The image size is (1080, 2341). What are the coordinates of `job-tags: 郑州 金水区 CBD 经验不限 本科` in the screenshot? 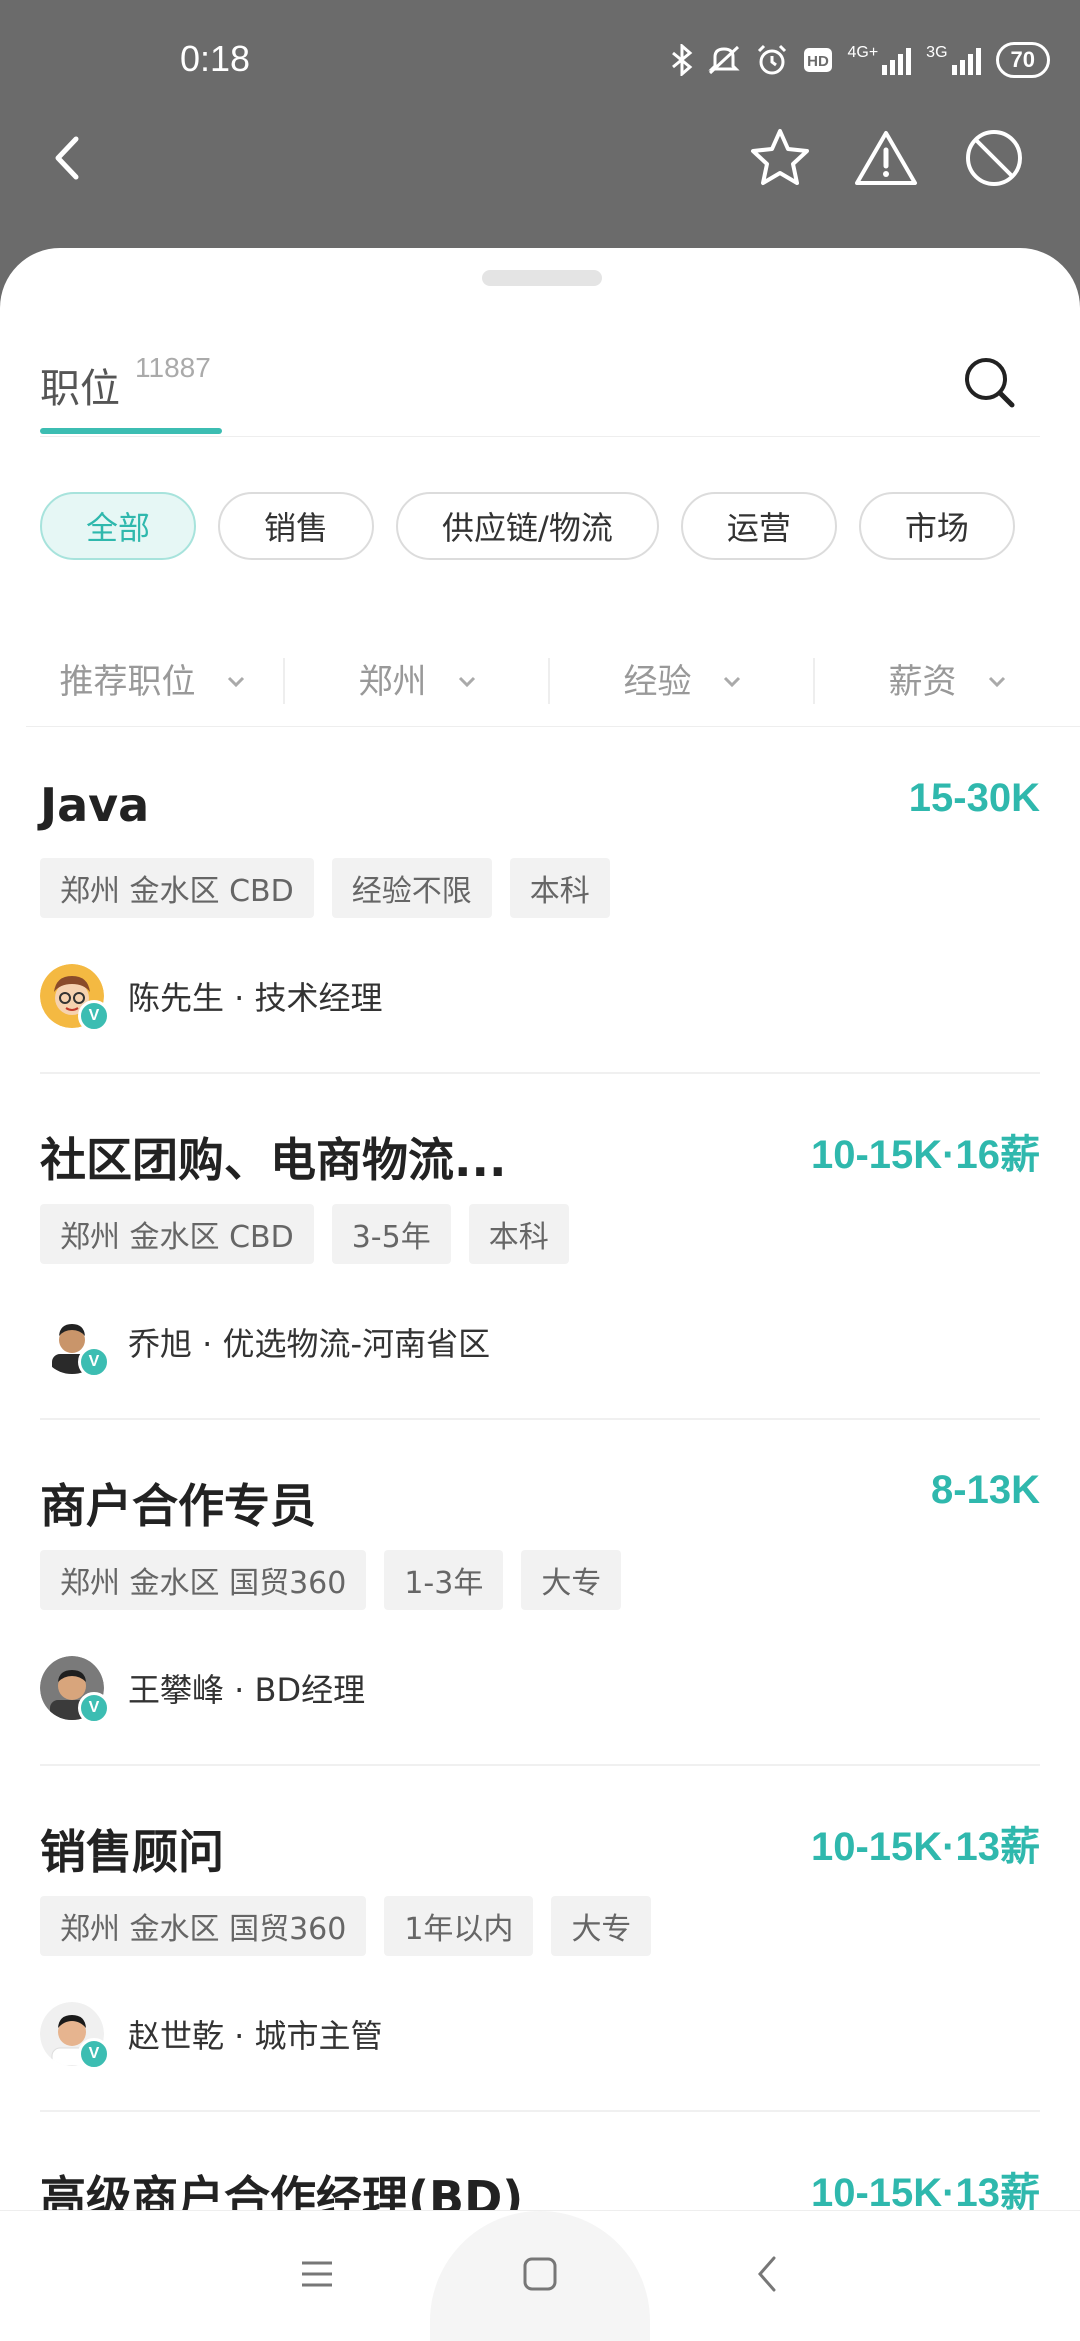 It's located at (325, 888).